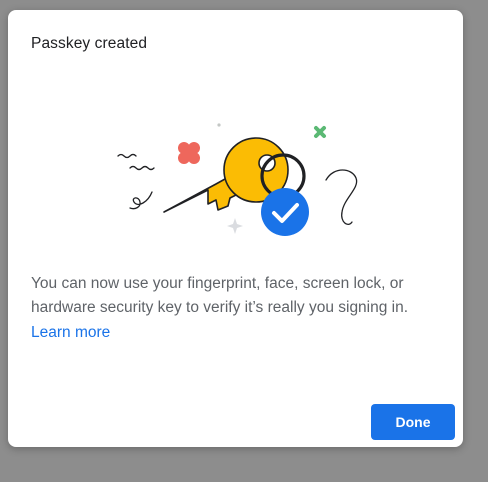 The width and height of the screenshot is (488, 482). I want to click on cross-icon, so click(320, 132).